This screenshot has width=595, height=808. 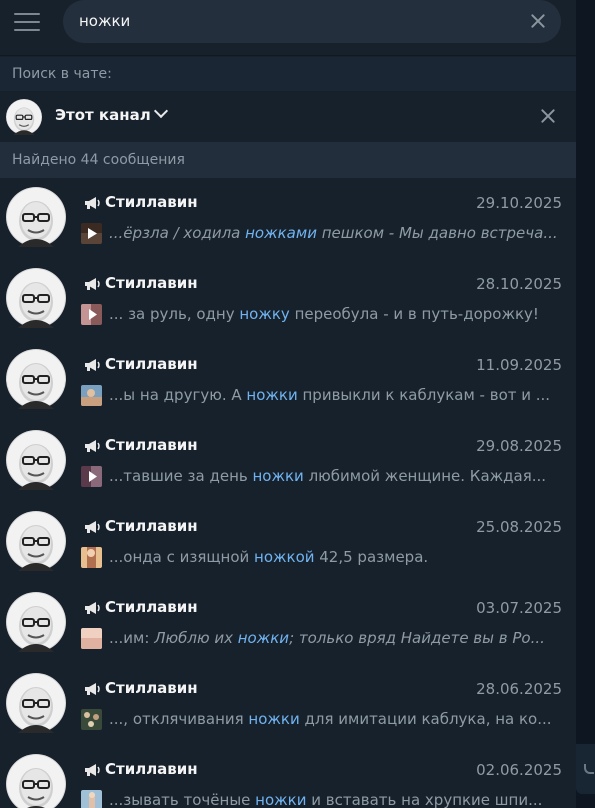 What do you see at coordinates (182, 557) in the screenshot?
I see `snippet-before: ...онда с изящной` at bounding box center [182, 557].